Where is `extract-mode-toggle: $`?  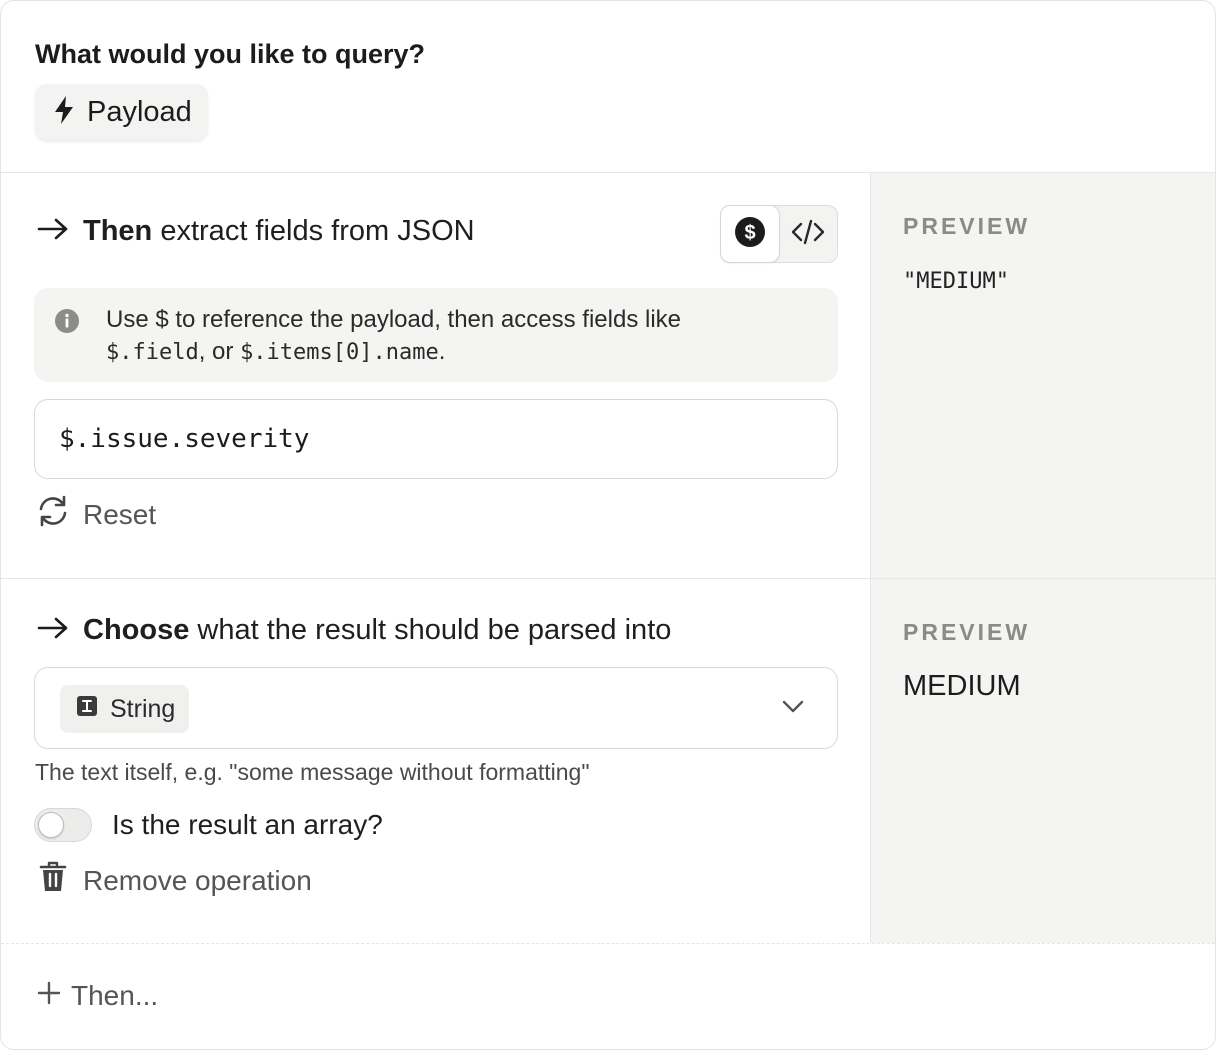
extract-mode-toggle: $ is located at coordinates (779, 234).